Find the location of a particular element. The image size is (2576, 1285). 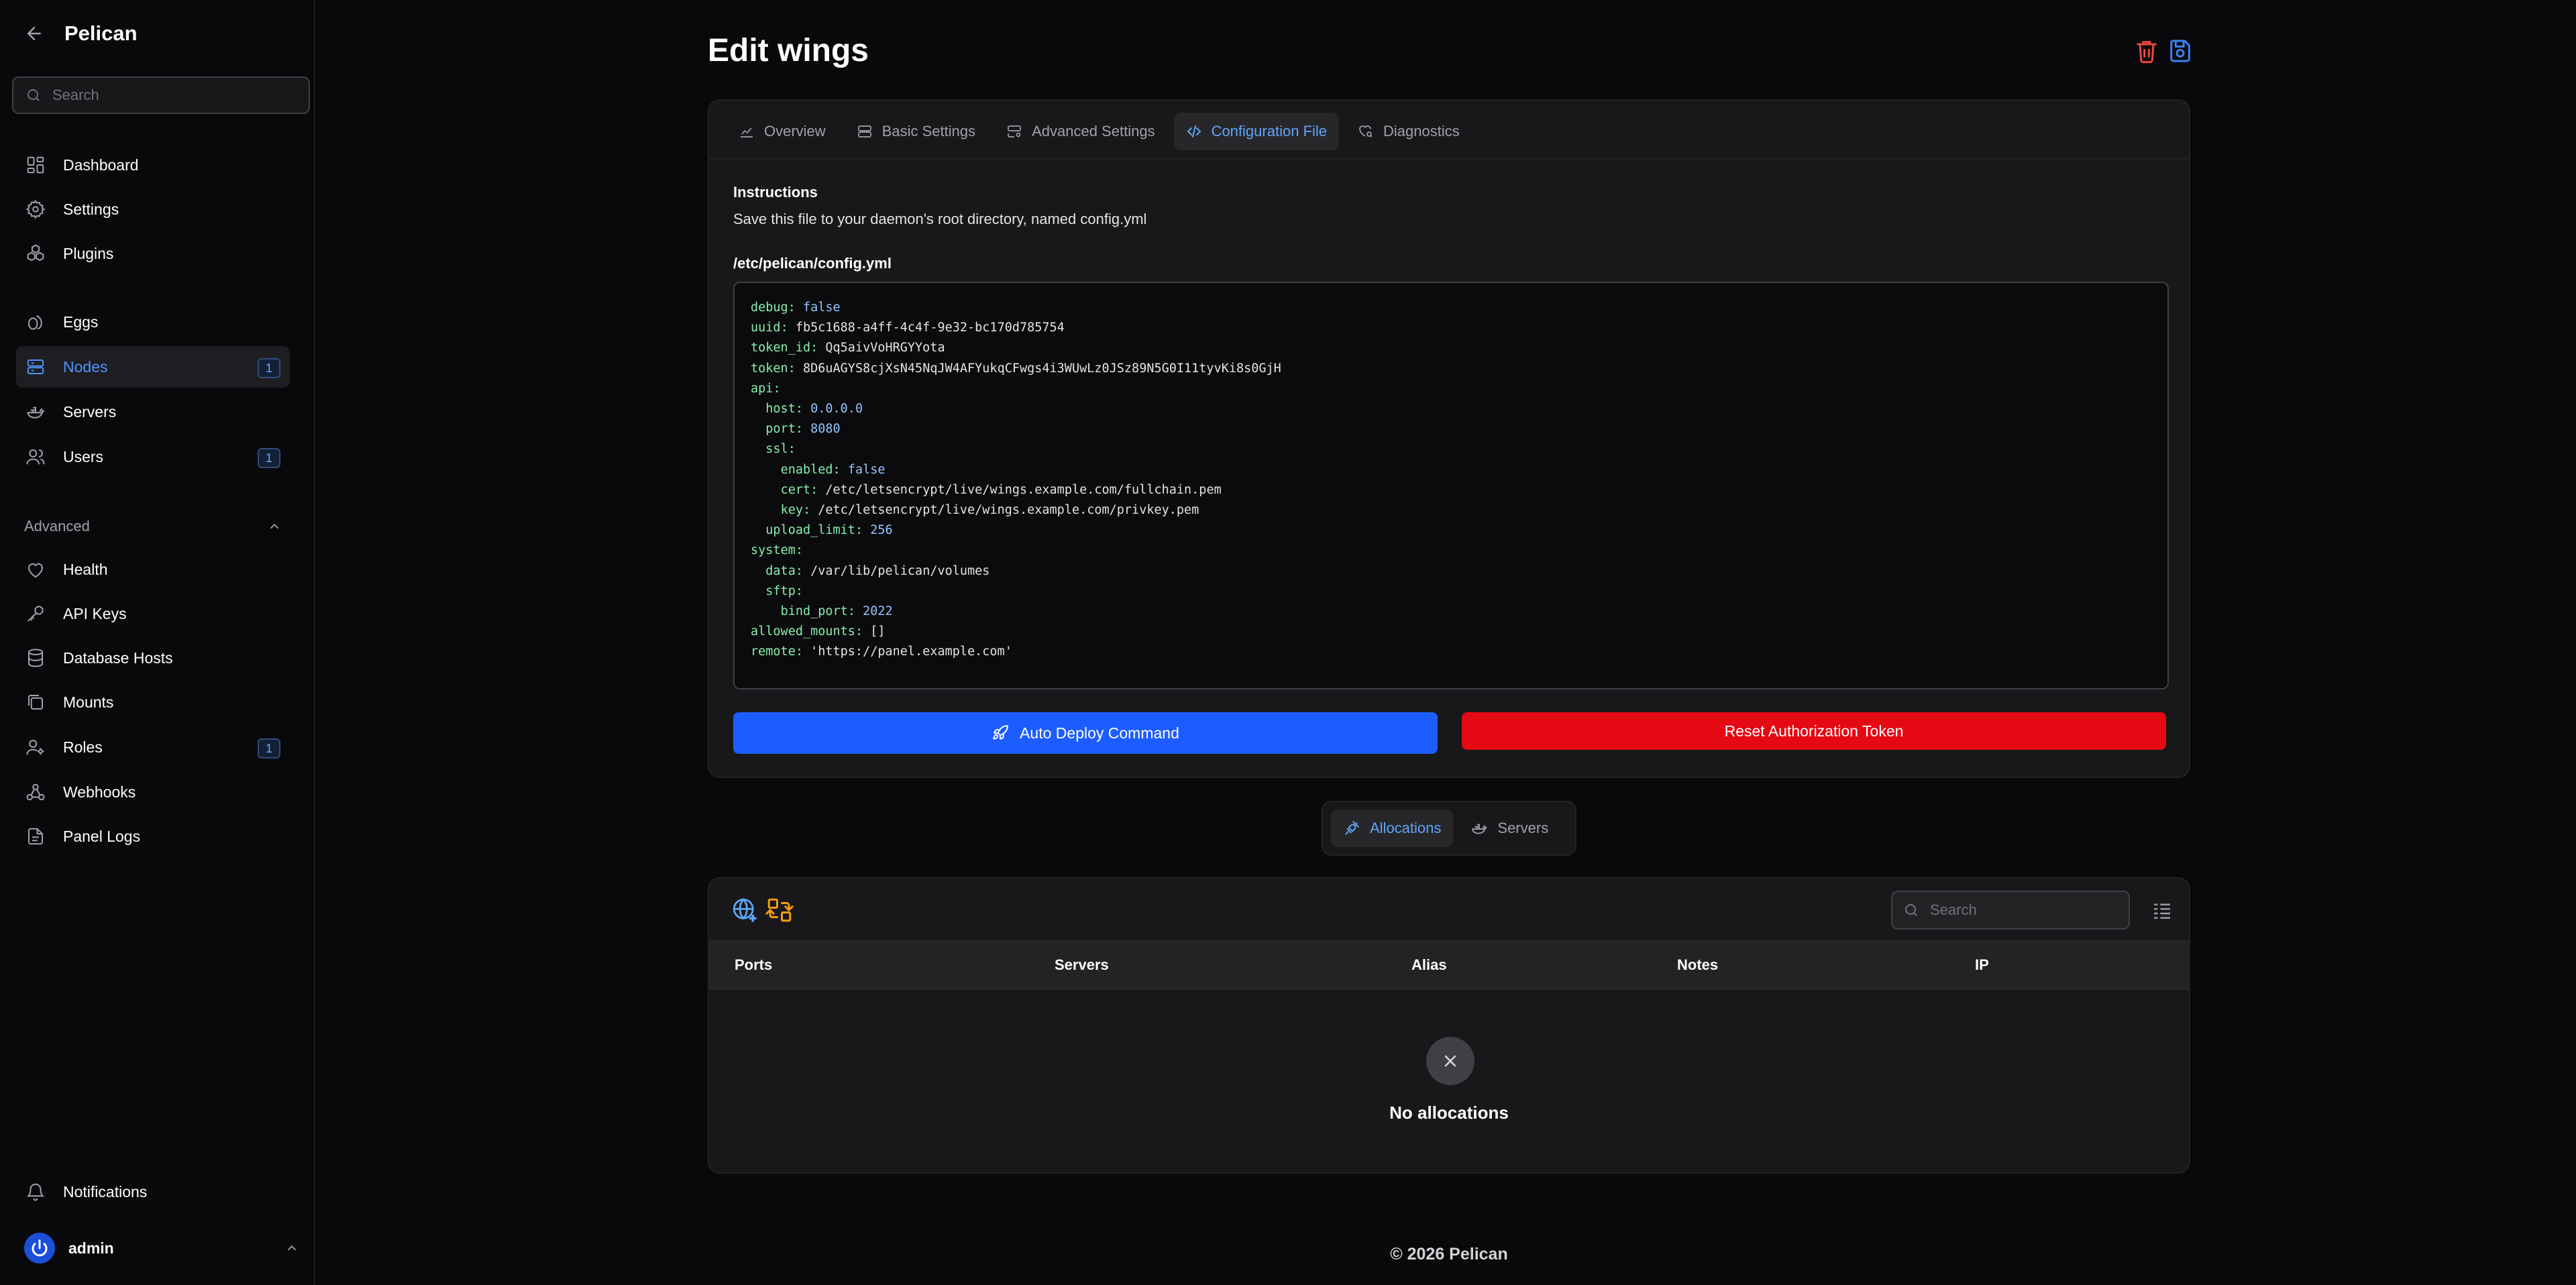

sidebar-item-panel-logs: Panel Logs is located at coordinates (153, 836).